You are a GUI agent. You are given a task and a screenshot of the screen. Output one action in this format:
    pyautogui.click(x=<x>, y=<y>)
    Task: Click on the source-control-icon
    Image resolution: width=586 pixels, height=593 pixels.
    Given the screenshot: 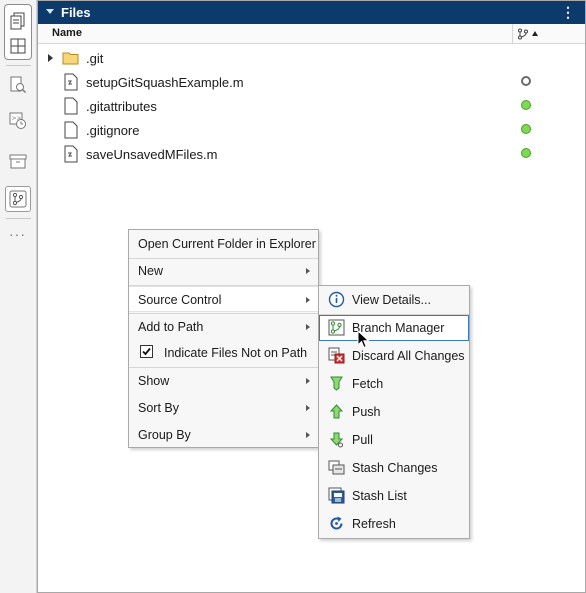 What is the action you would take?
    pyautogui.click(x=18, y=199)
    